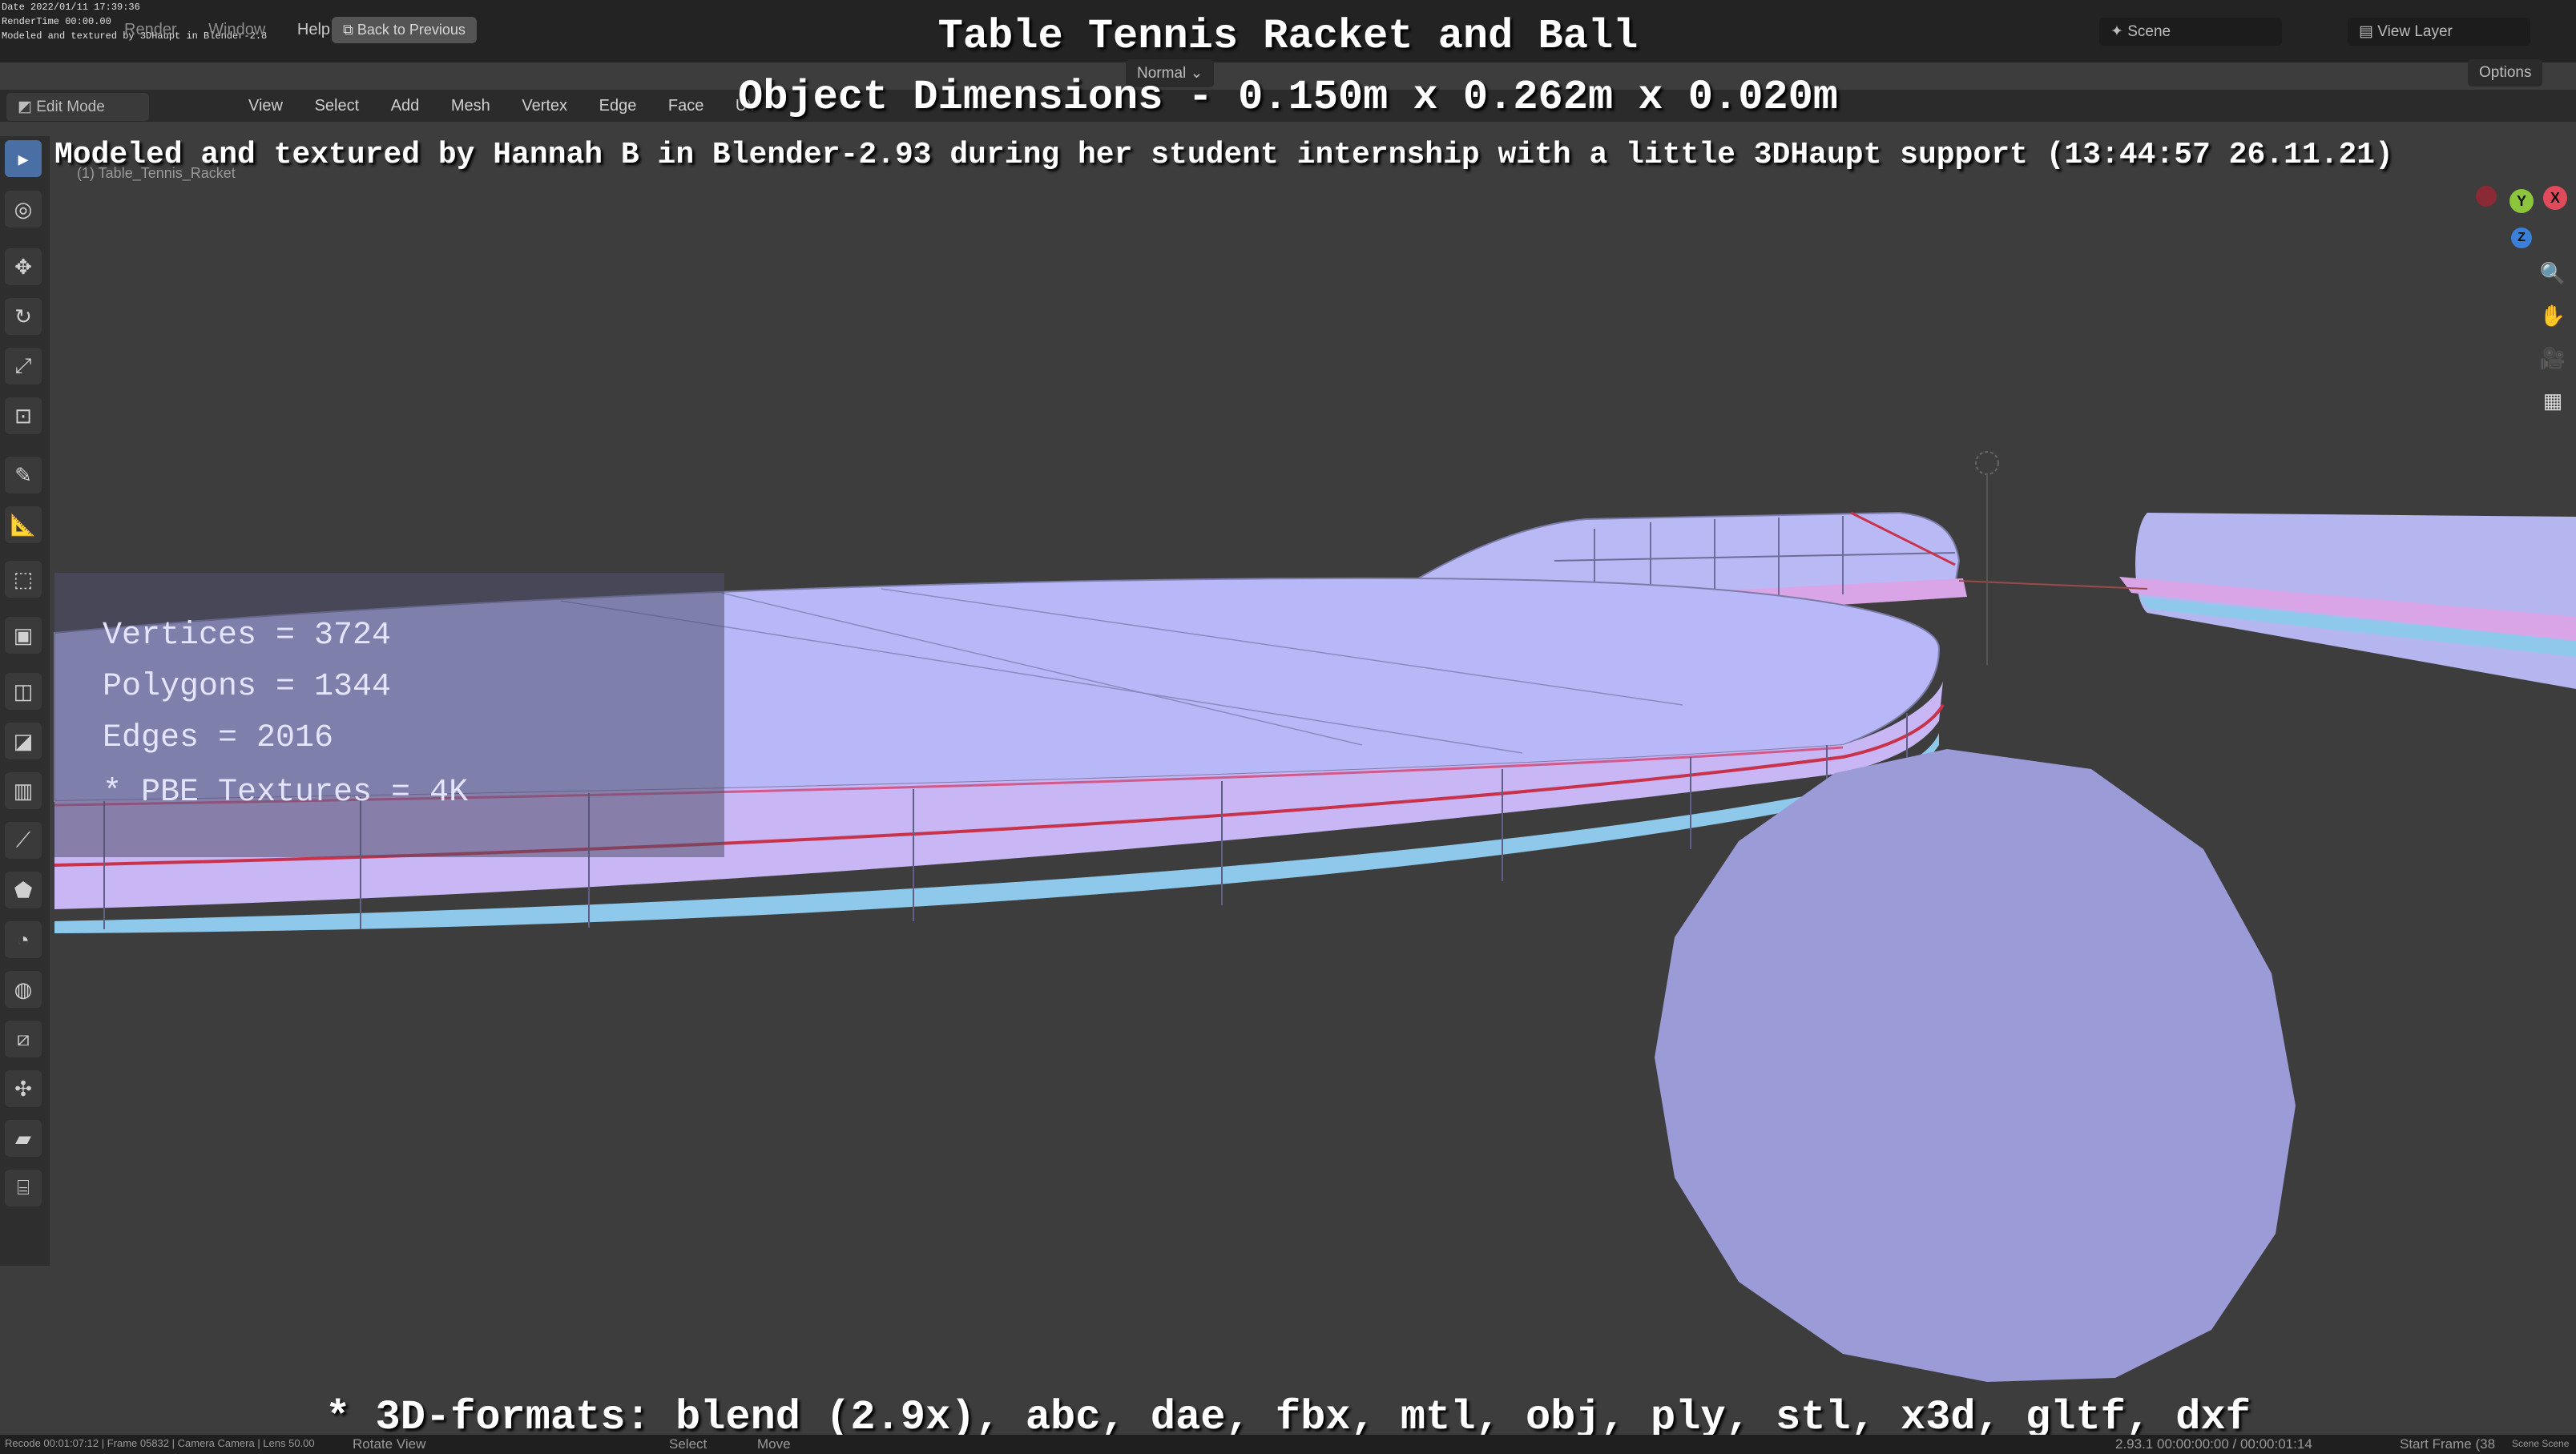 The height and width of the screenshot is (1454, 2576). Describe the element at coordinates (23, 266) in the screenshot. I see `move-icon: ✥` at that location.